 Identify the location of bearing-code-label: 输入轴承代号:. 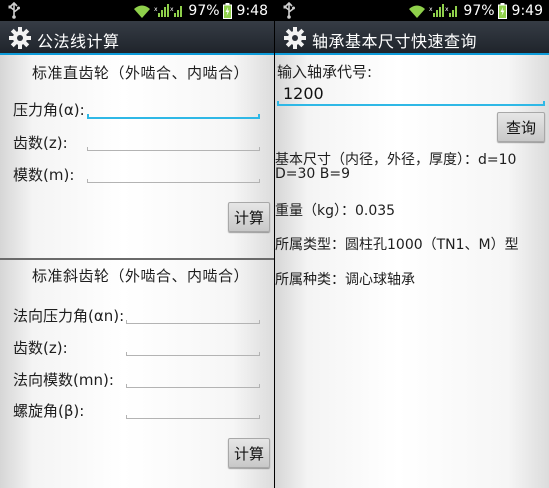
(325, 72).